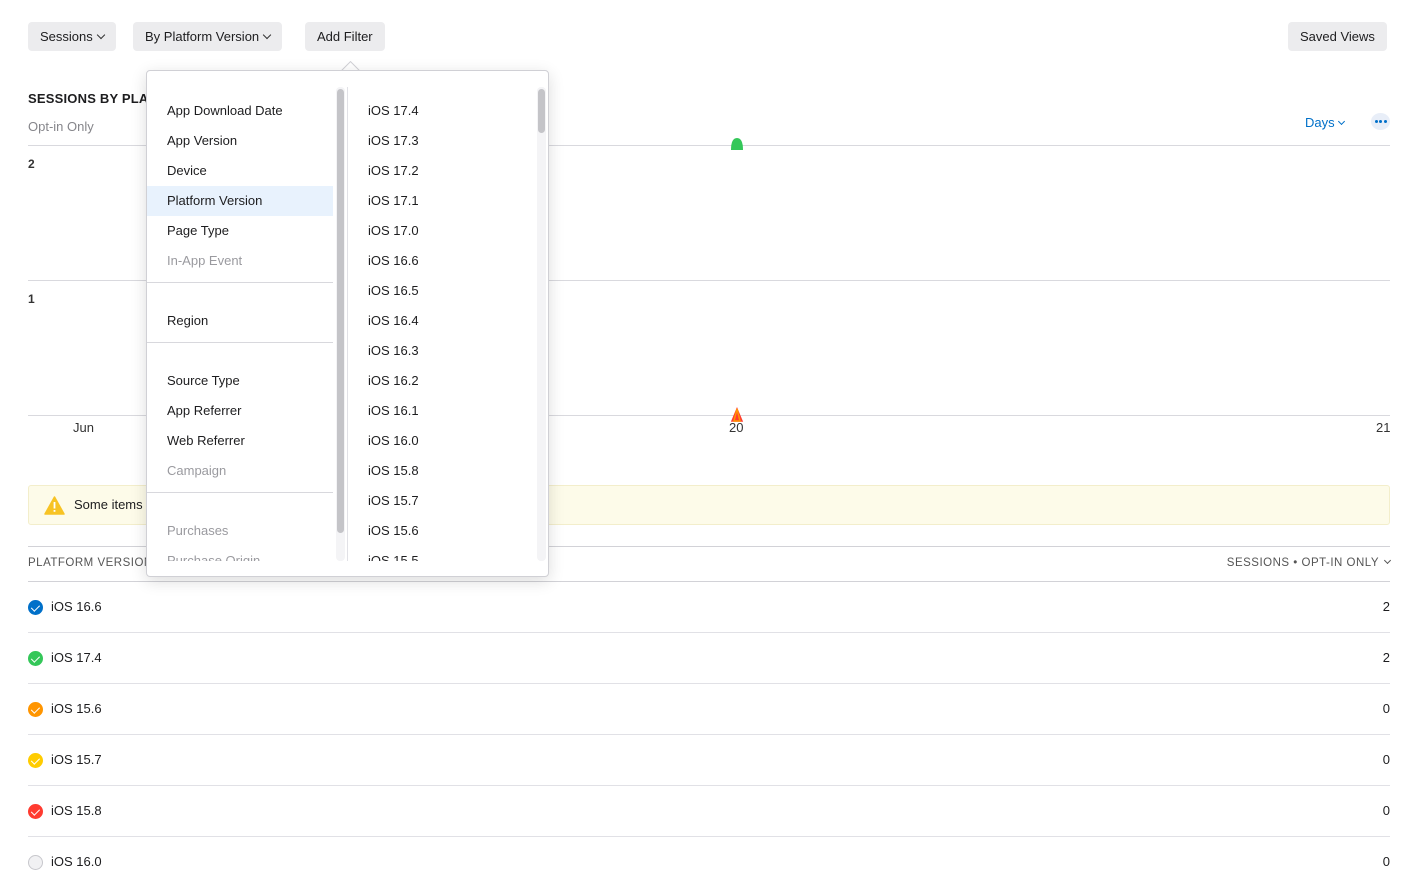 This screenshot has height=878, width=1415. I want to click on y-tick-label: 2, so click(31, 164).